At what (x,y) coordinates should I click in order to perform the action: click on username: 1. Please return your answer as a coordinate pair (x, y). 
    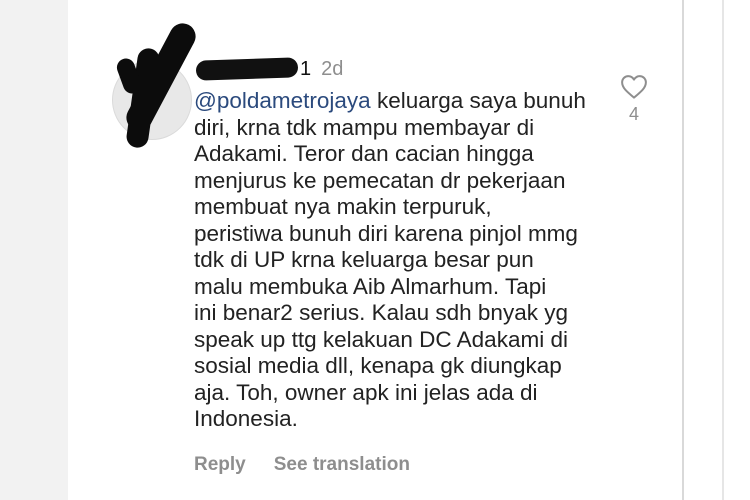
    Looking at the image, I should click on (305, 69).